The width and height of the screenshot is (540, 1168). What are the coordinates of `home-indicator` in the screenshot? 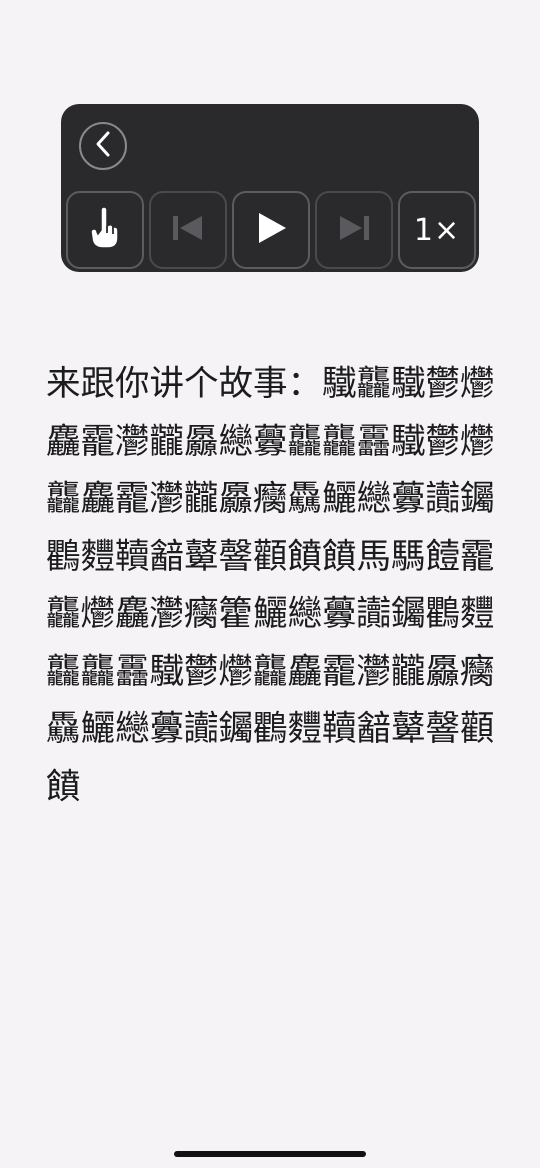 It's located at (270, 1154).